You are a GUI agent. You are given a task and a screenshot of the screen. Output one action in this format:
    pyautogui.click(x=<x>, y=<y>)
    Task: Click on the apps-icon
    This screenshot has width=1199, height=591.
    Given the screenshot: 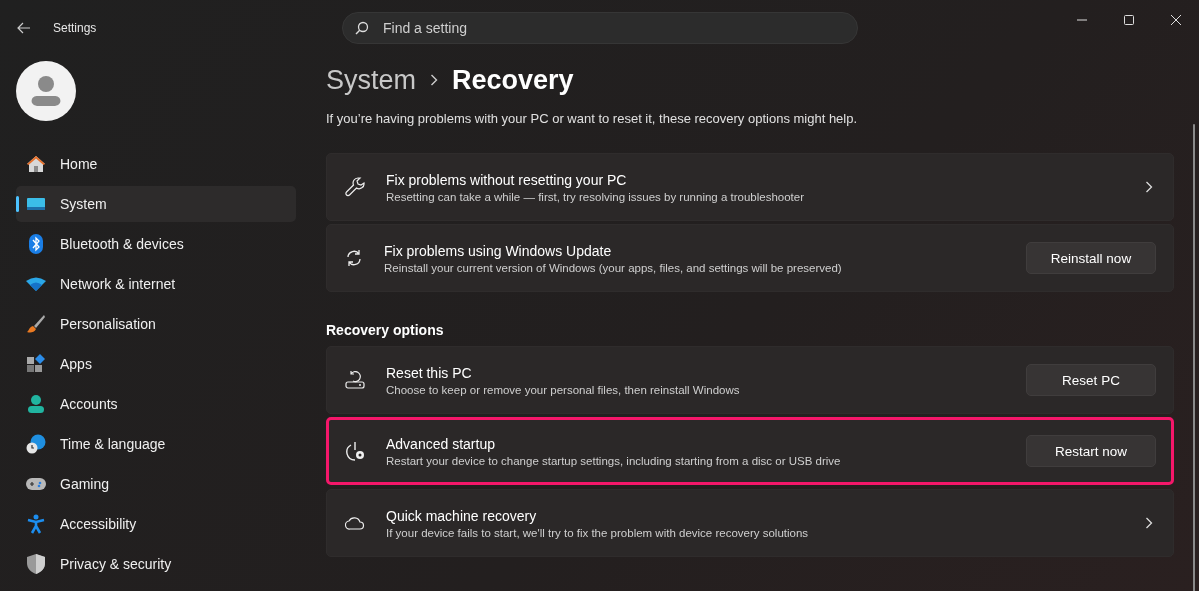 What is the action you would take?
    pyautogui.click(x=36, y=364)
    